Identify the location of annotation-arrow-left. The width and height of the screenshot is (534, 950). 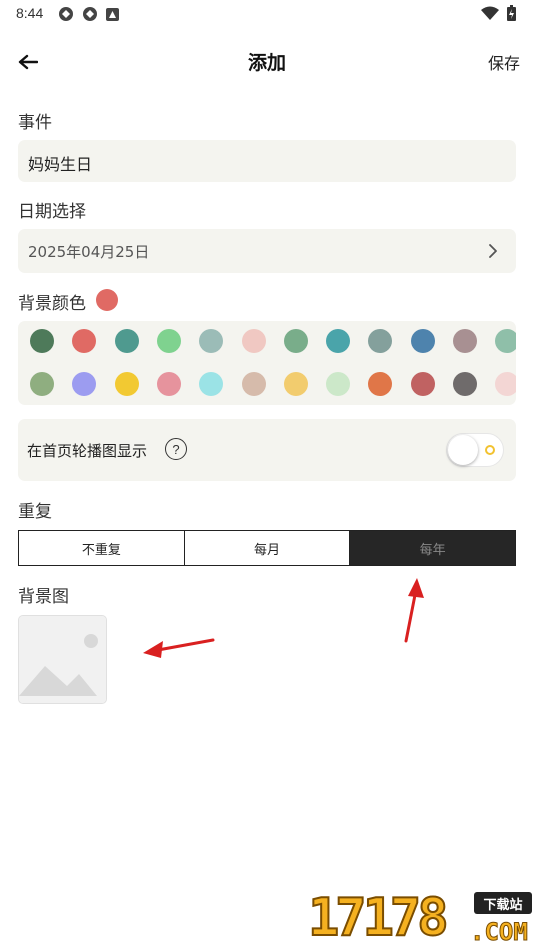
(179, 648).